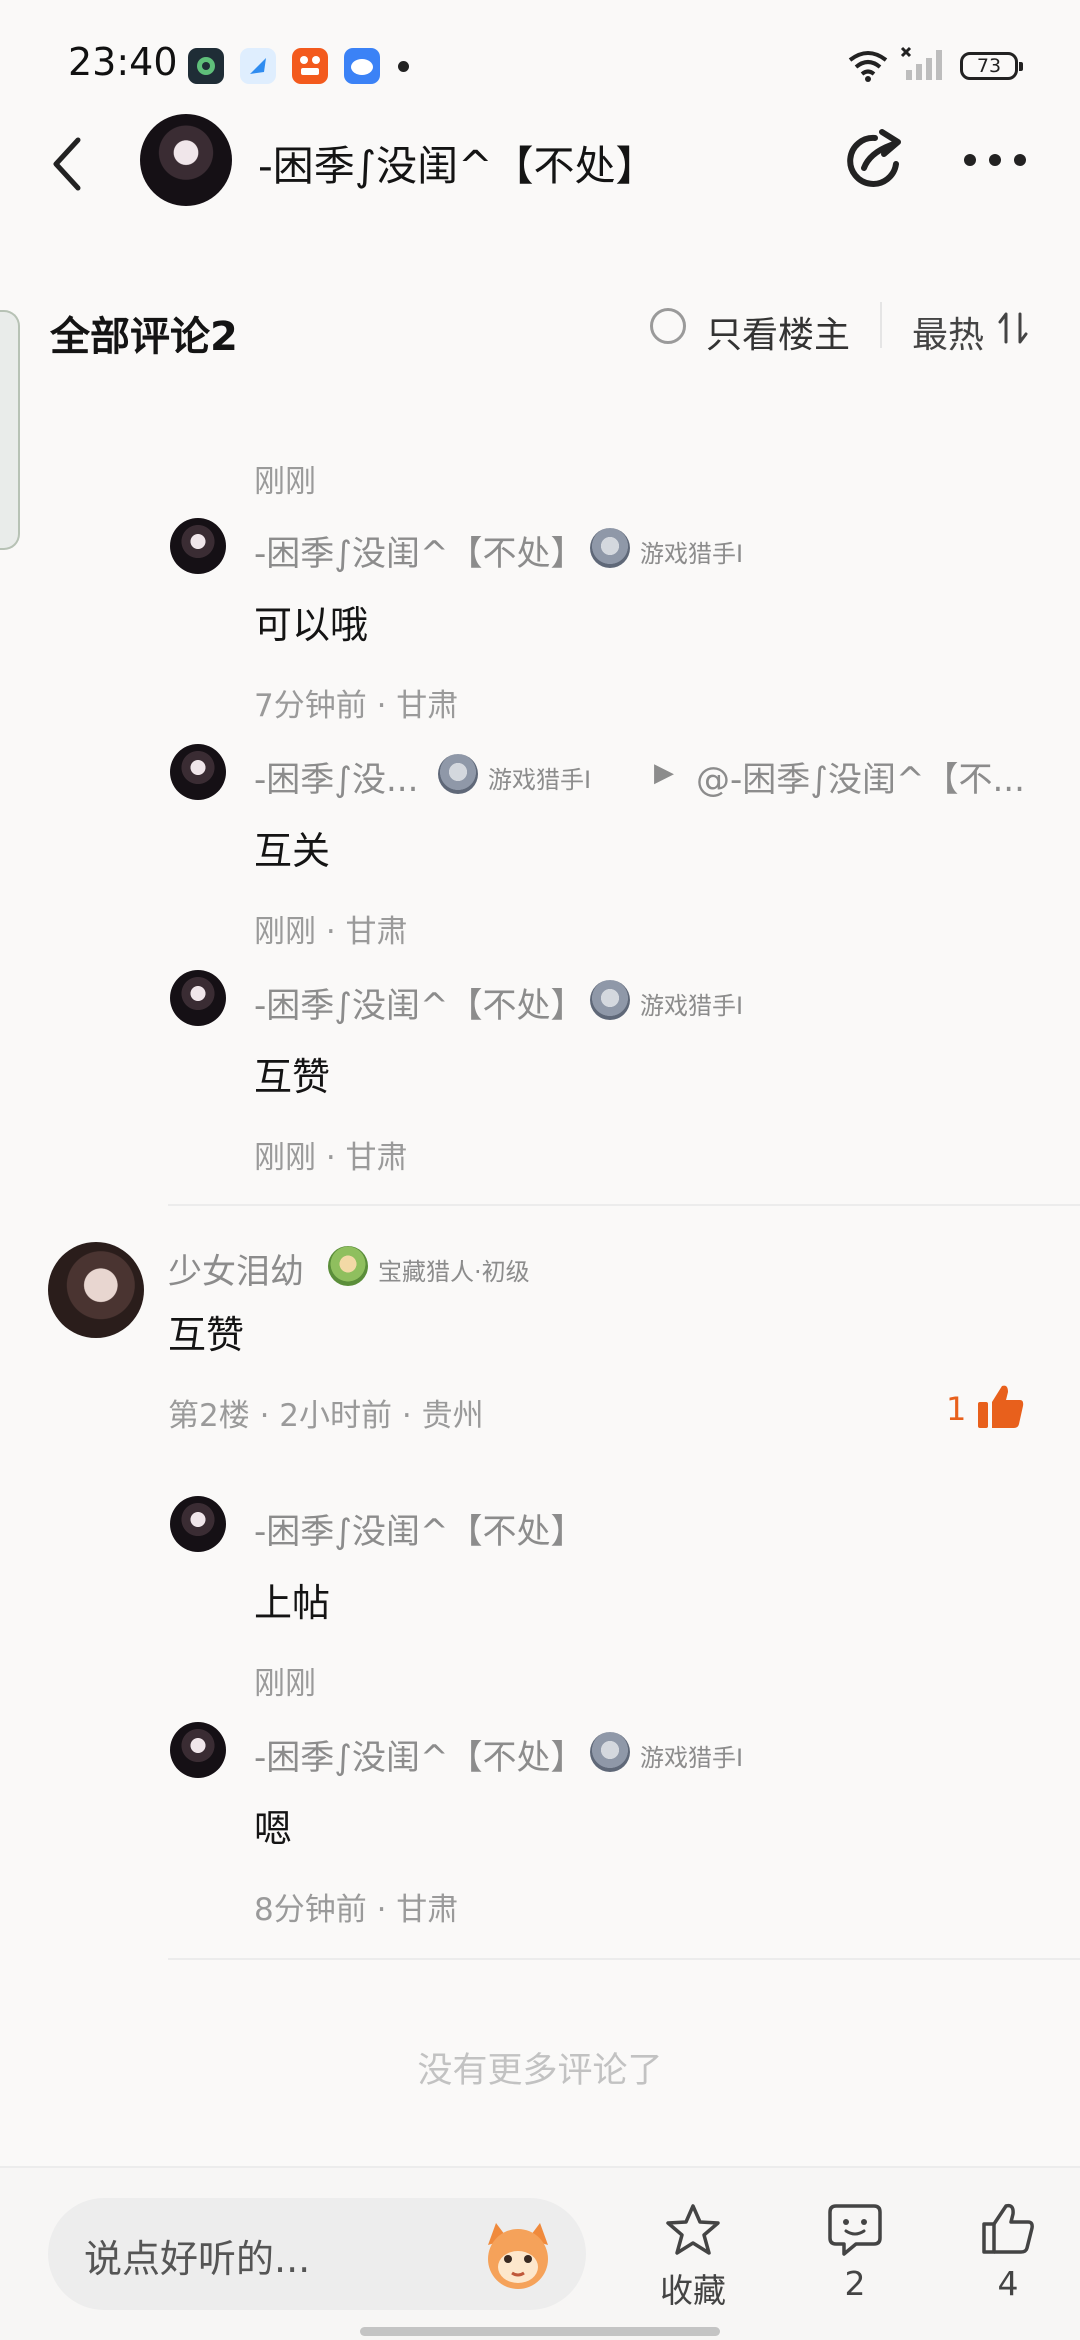 Image resolution: width=1080 pixels, height=2340 pixels. I want to click on reply-meta: 8分钟前 · 甘肃, so click(356, 1910).